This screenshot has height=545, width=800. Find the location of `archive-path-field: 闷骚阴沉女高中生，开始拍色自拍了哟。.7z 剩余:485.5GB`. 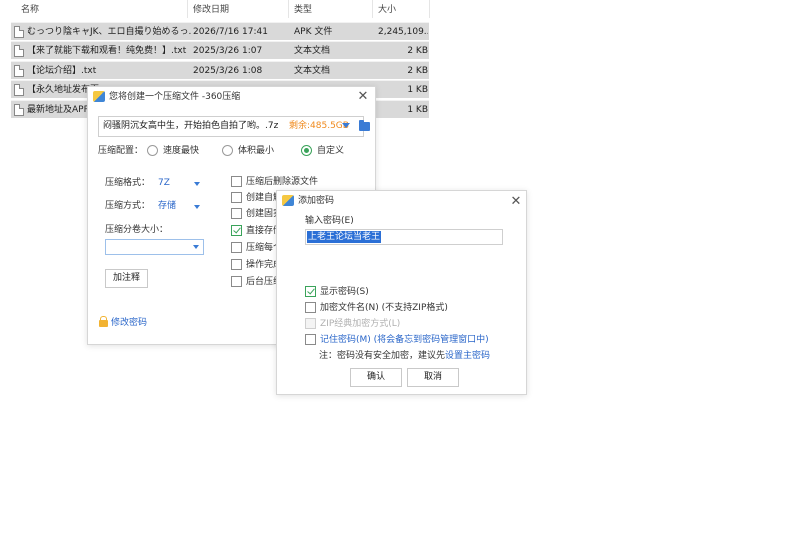

archive-path-field: 闷骚阴沉女高中生，开始拍色自拍了哟。.7z 剩余:485.5GB is located at coordinates (234, 126).